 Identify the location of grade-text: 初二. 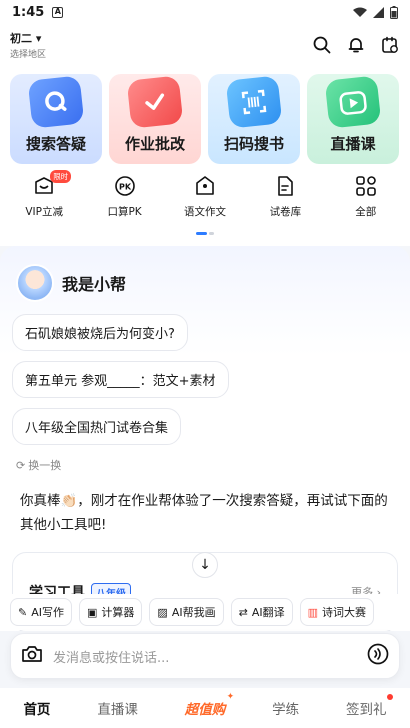
(21, 38).